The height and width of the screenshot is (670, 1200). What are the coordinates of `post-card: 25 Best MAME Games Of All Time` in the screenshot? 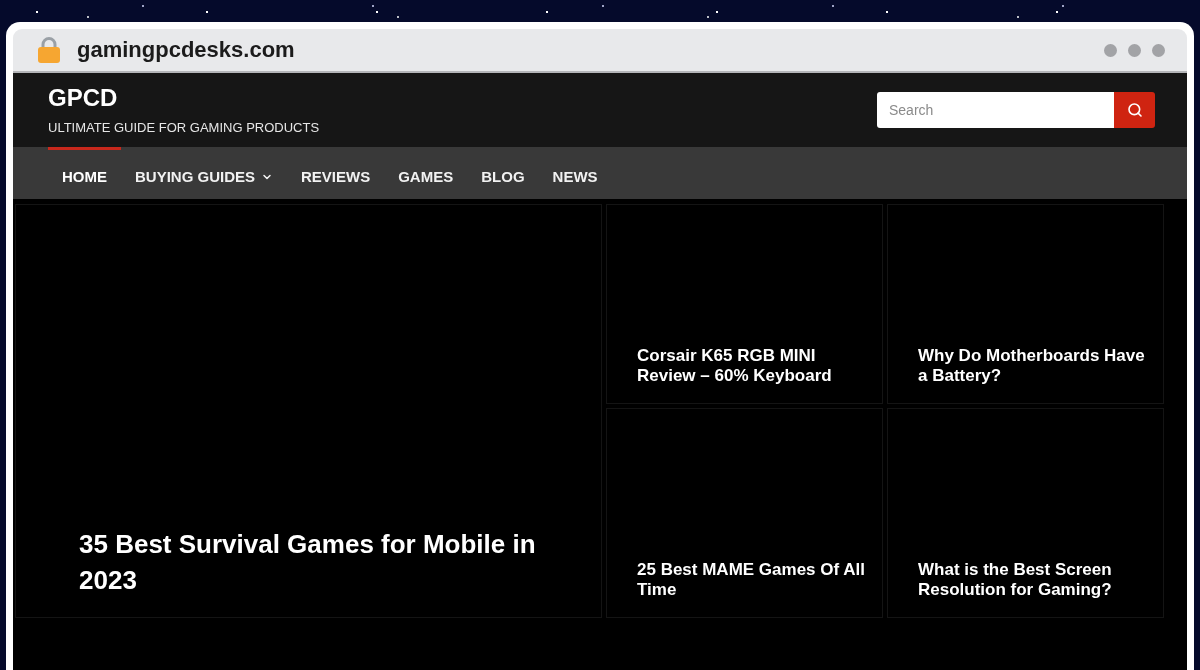 It's located at (744, 513).